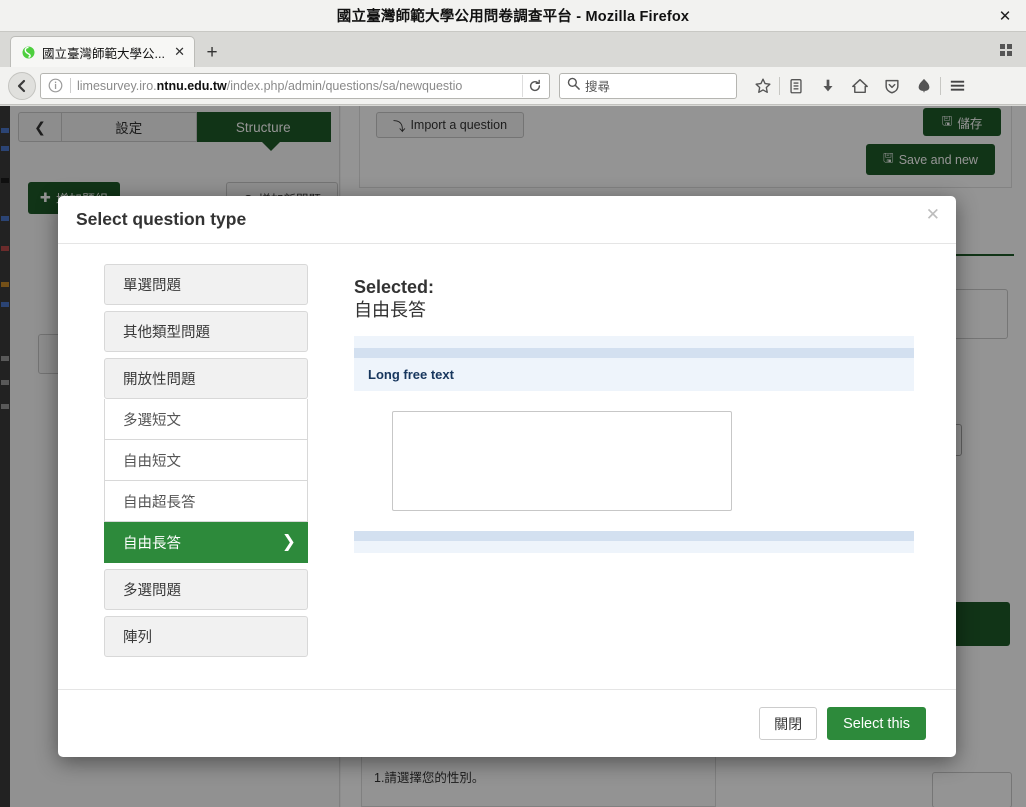  Describe the element at coordinates (159, 502) in the screenshot. I see `type-label: 自由超長答` at that location.